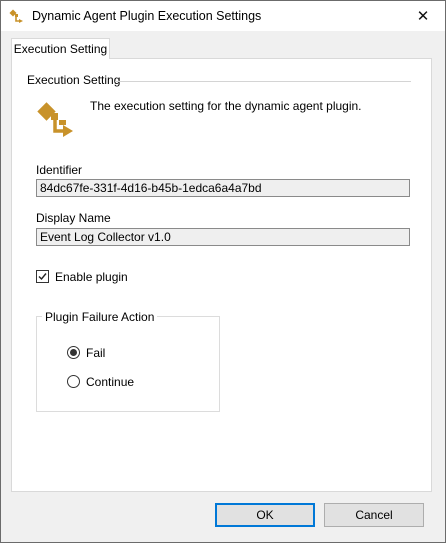  I want to click on cancel-button: Cancel, so click(374, 515).